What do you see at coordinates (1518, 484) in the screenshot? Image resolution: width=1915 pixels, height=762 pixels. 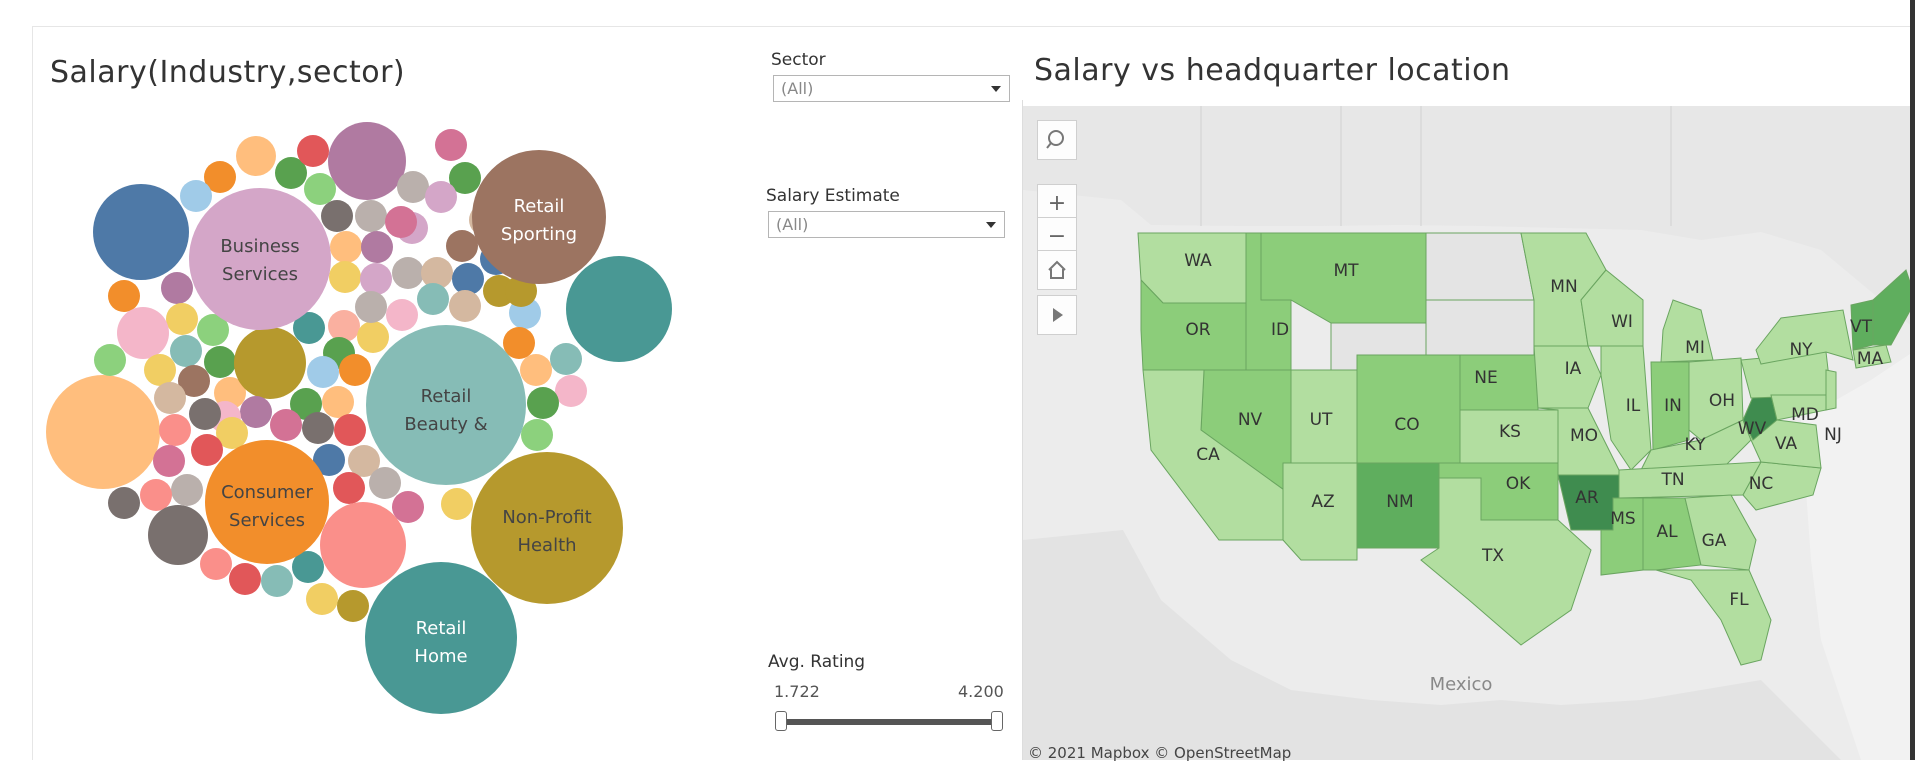 I see `state-label-ok: OK` at bounding box center [1518, 484].